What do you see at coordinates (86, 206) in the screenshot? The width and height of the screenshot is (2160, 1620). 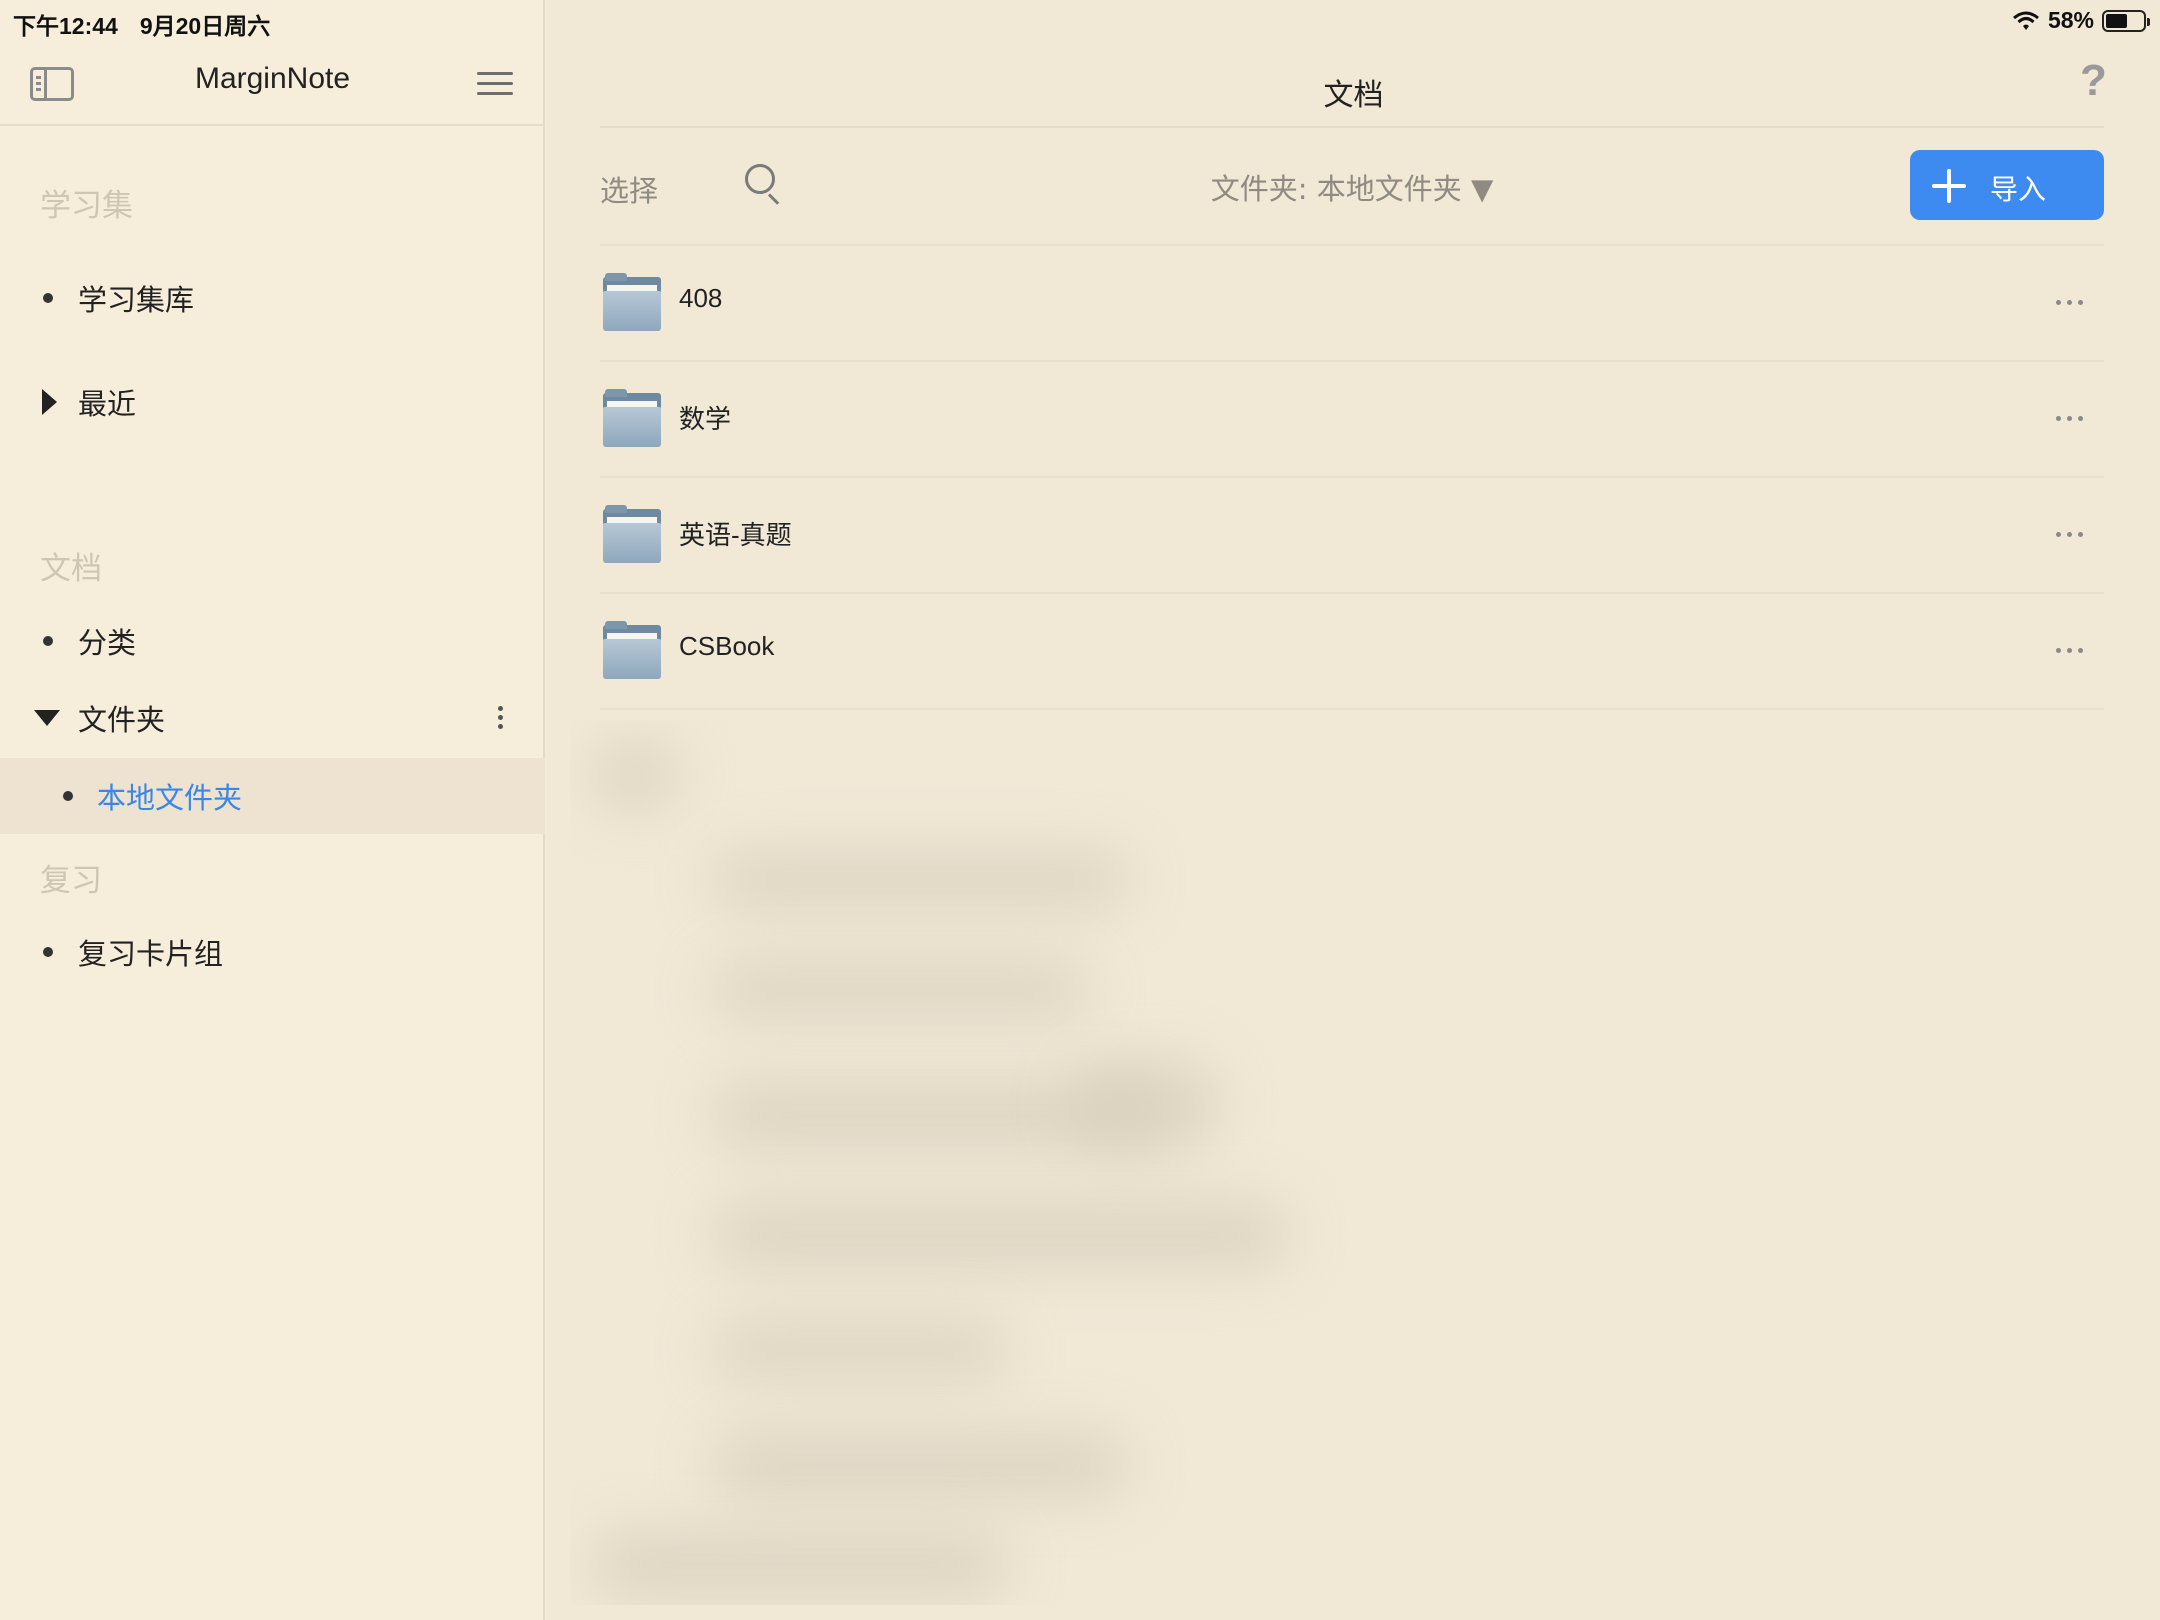 I see `section-title-study-sets: 学习集` at bounding box center [86, 206].